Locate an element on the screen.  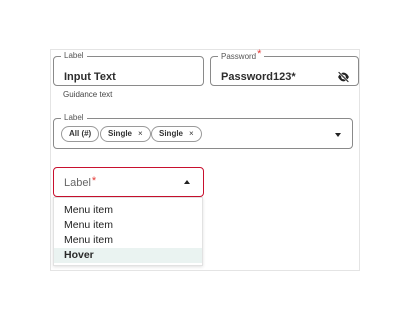
password-field-label: Password* is located at coordinates (241, 55).